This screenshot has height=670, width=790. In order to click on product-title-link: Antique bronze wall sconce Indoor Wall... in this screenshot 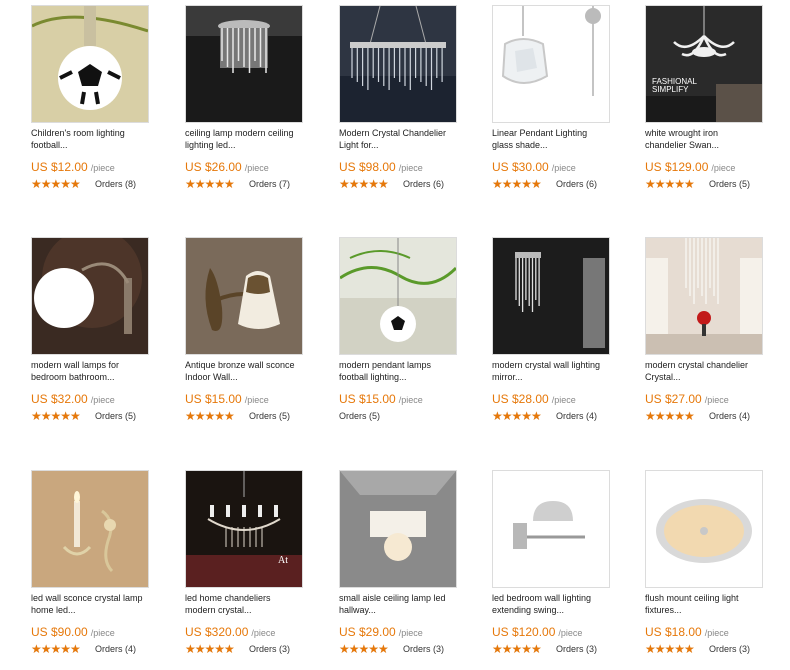, I will do `click(250, 371)`.